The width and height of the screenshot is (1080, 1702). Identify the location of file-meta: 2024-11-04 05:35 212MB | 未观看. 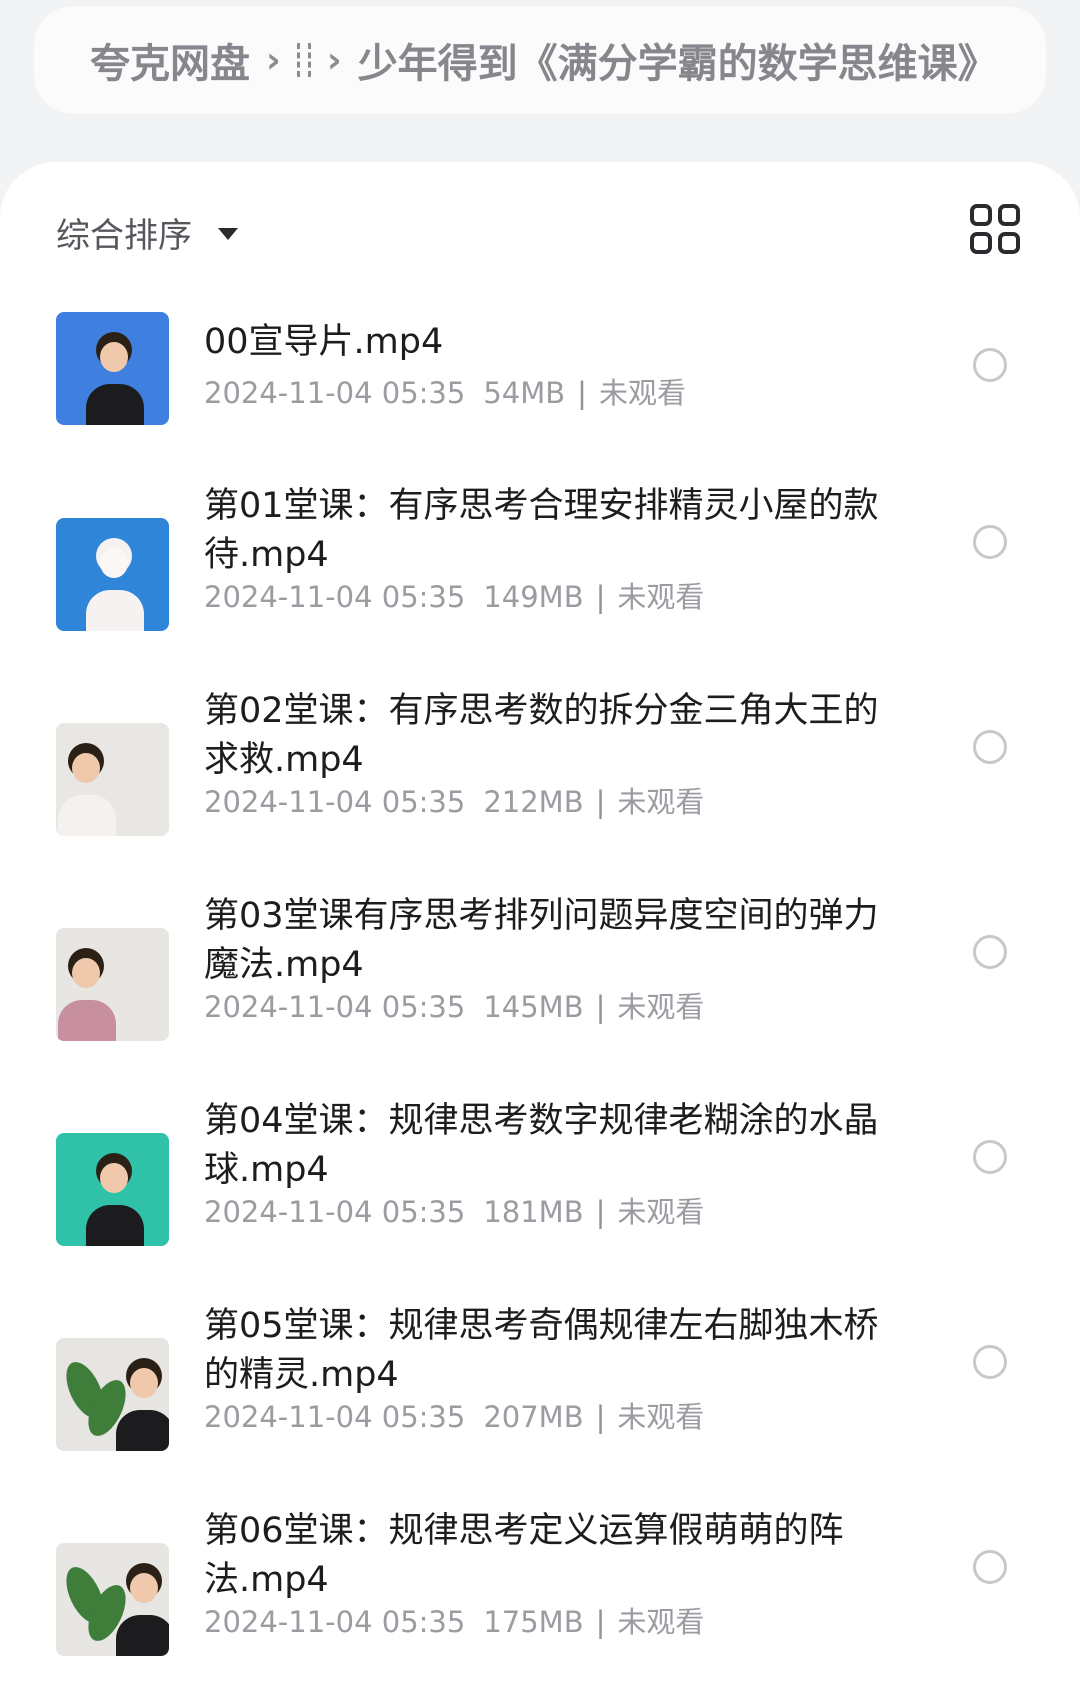
(454, 800).